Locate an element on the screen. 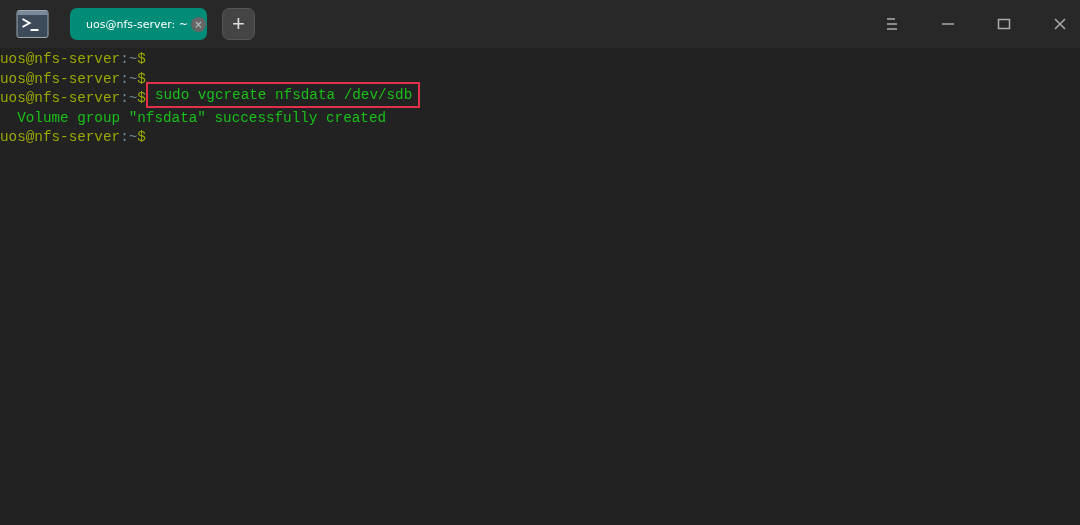 This screenshot has width=1080, height=525. new-tab-button: + is located at coordinates (238, 24).